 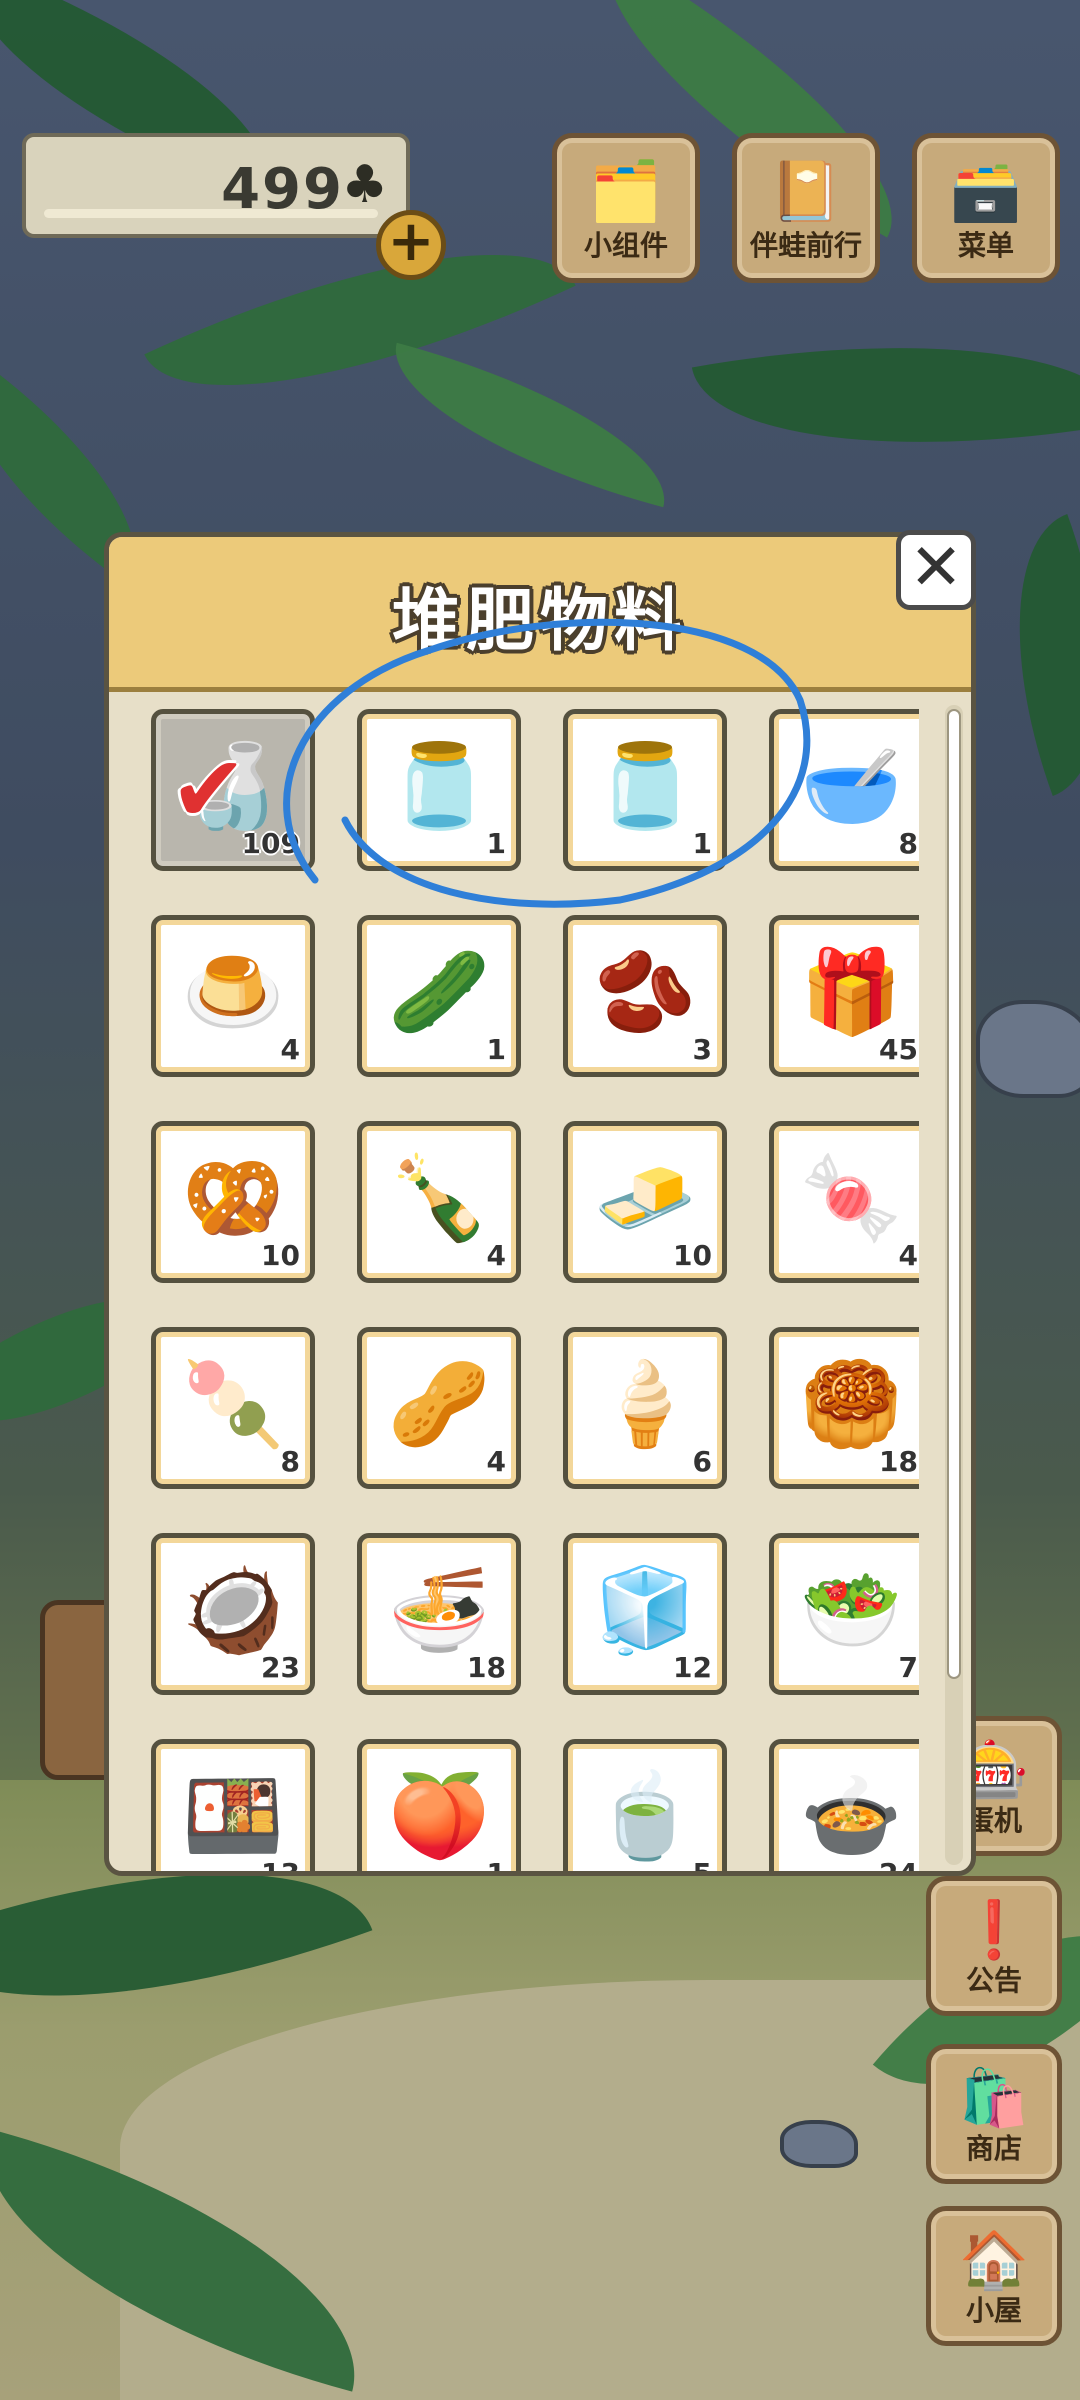 I want to click on scrollbar-thumb, so click(x=954, y=1194).